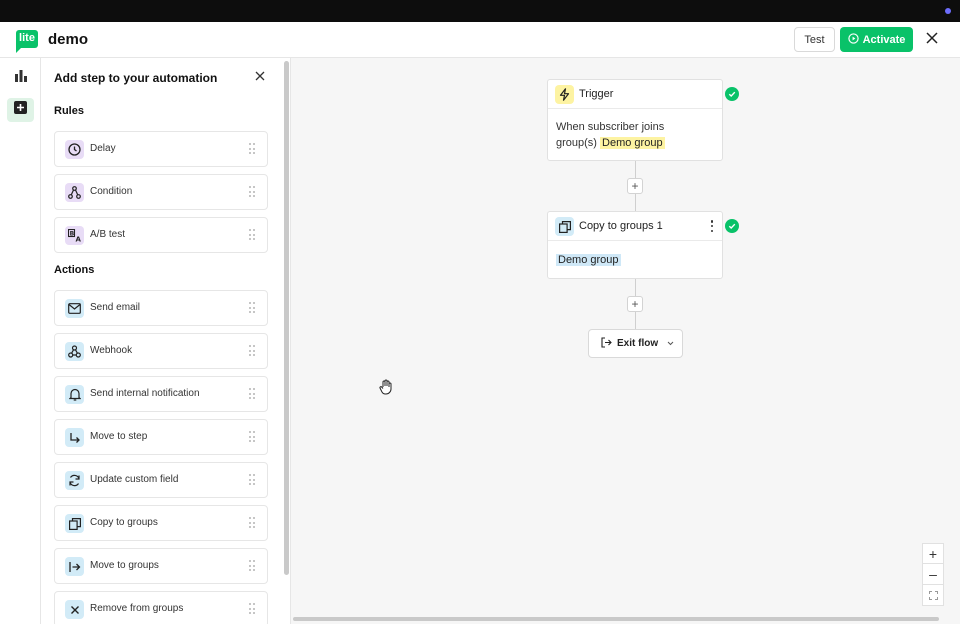 The image size is (960, 624). I want to click on step-item-webhook: Webhook, so click(161, 351).